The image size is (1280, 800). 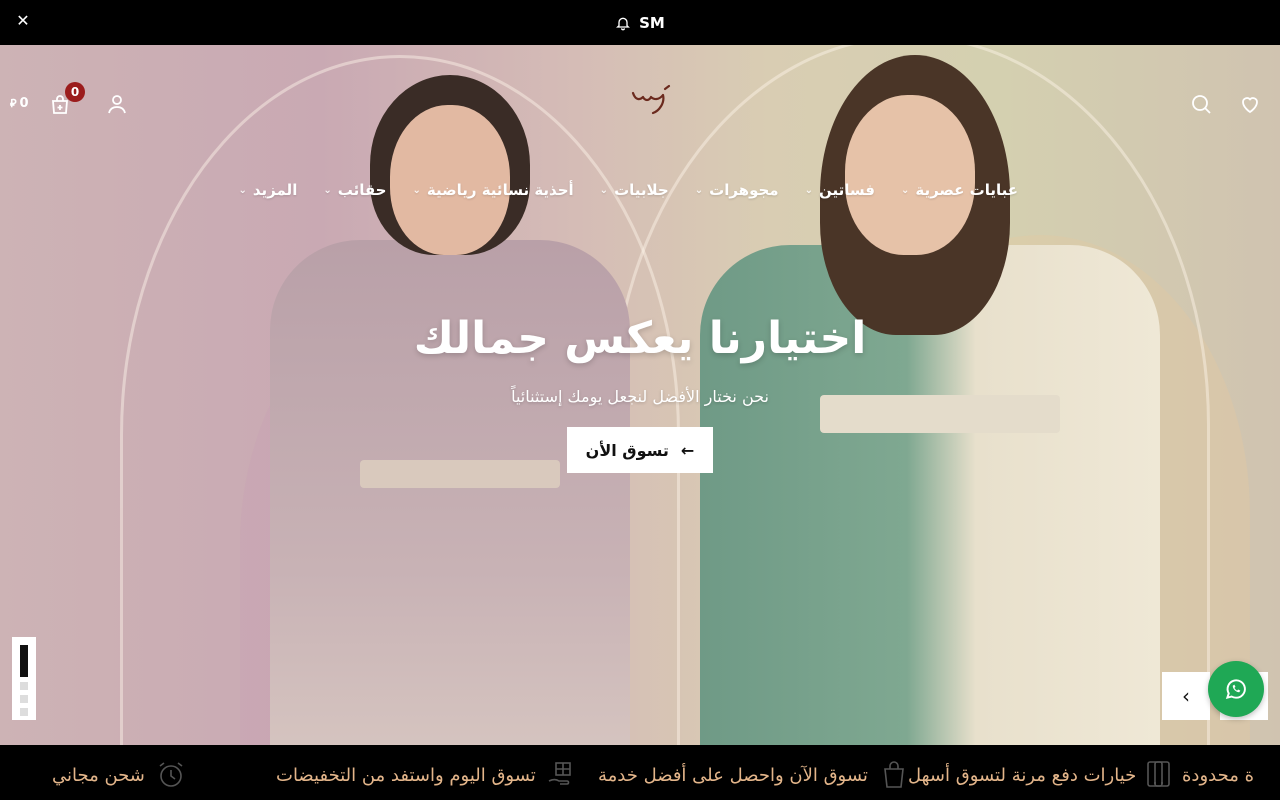 I want to click on cart-count-badge: 0, so click(x=75, y=92).